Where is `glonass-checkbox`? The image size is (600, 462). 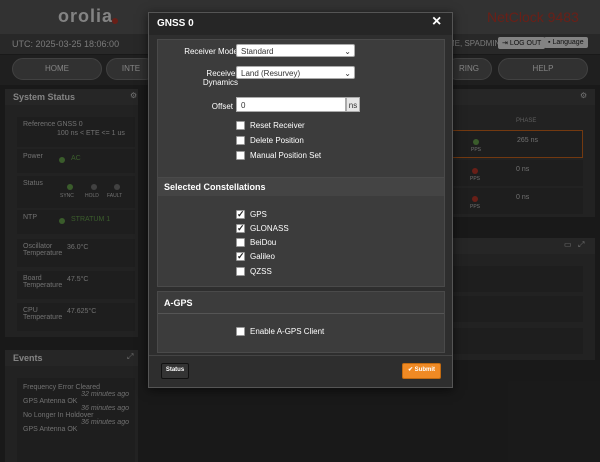 glonass-checkbox is located at coordinates (240, 228).